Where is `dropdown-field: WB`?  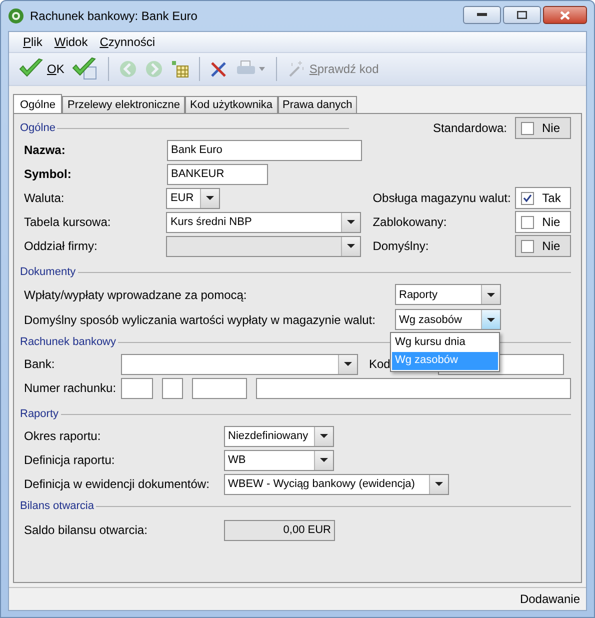
dropdown-field: WB is located at coordinates (279, 460).